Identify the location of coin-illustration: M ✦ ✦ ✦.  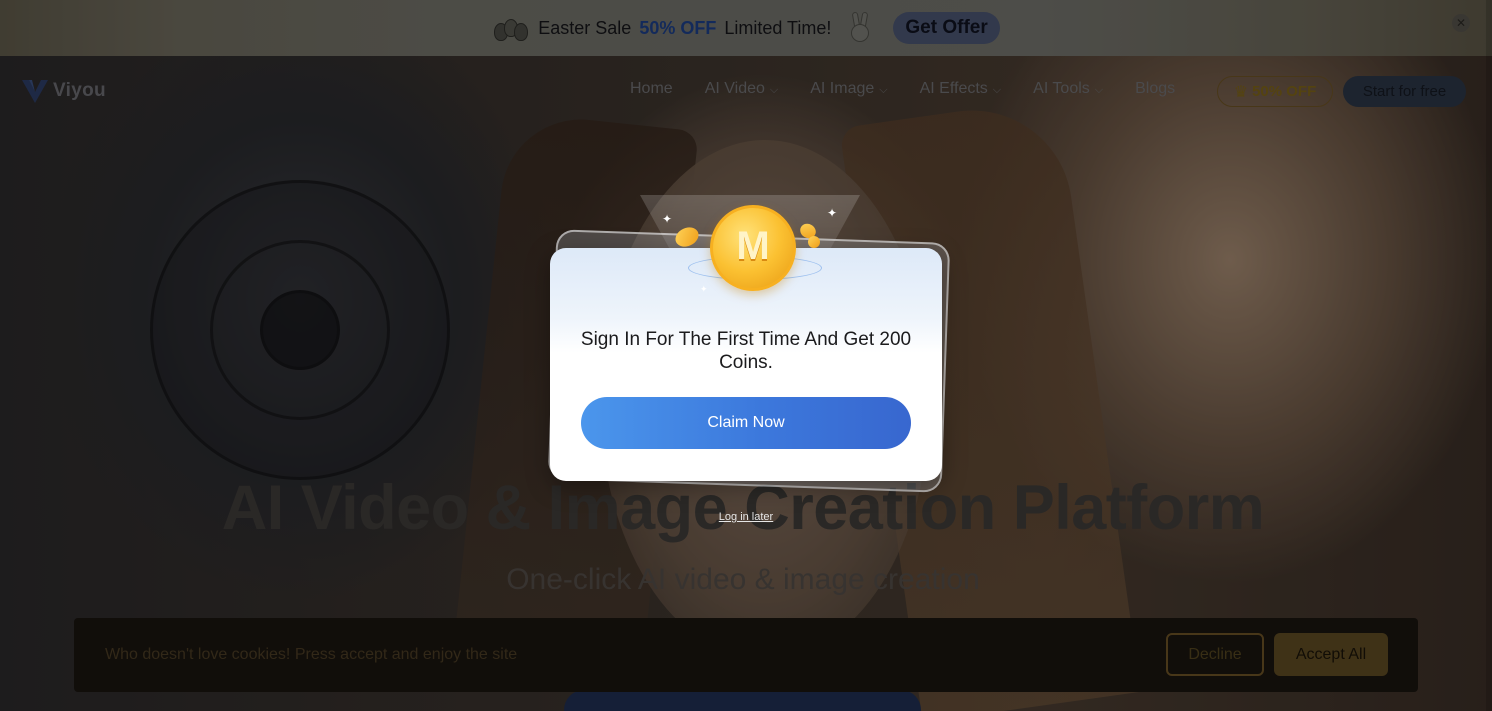
(750, 252).